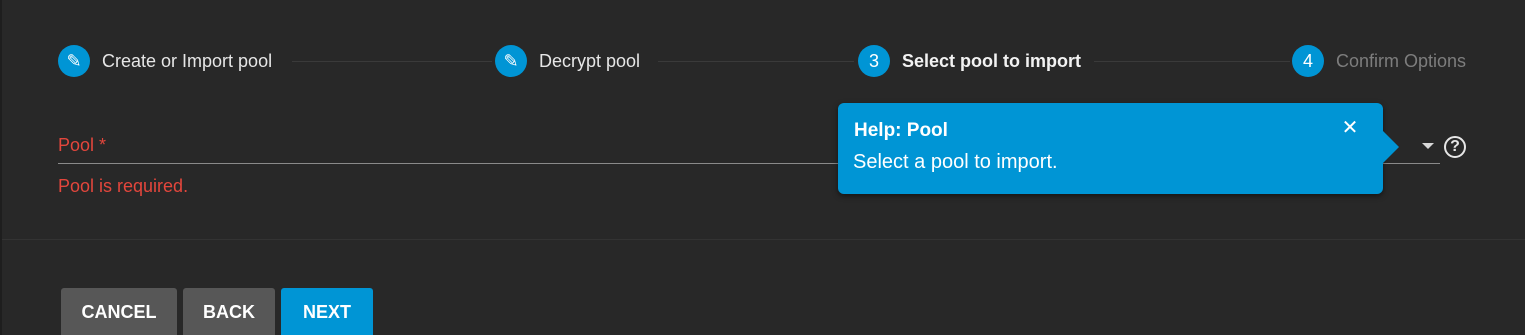 This screenshot has height=335, width=1525. Describe the element at coordinates (1308, 61) in the screenshot. I see `step-number: 4` at that location.